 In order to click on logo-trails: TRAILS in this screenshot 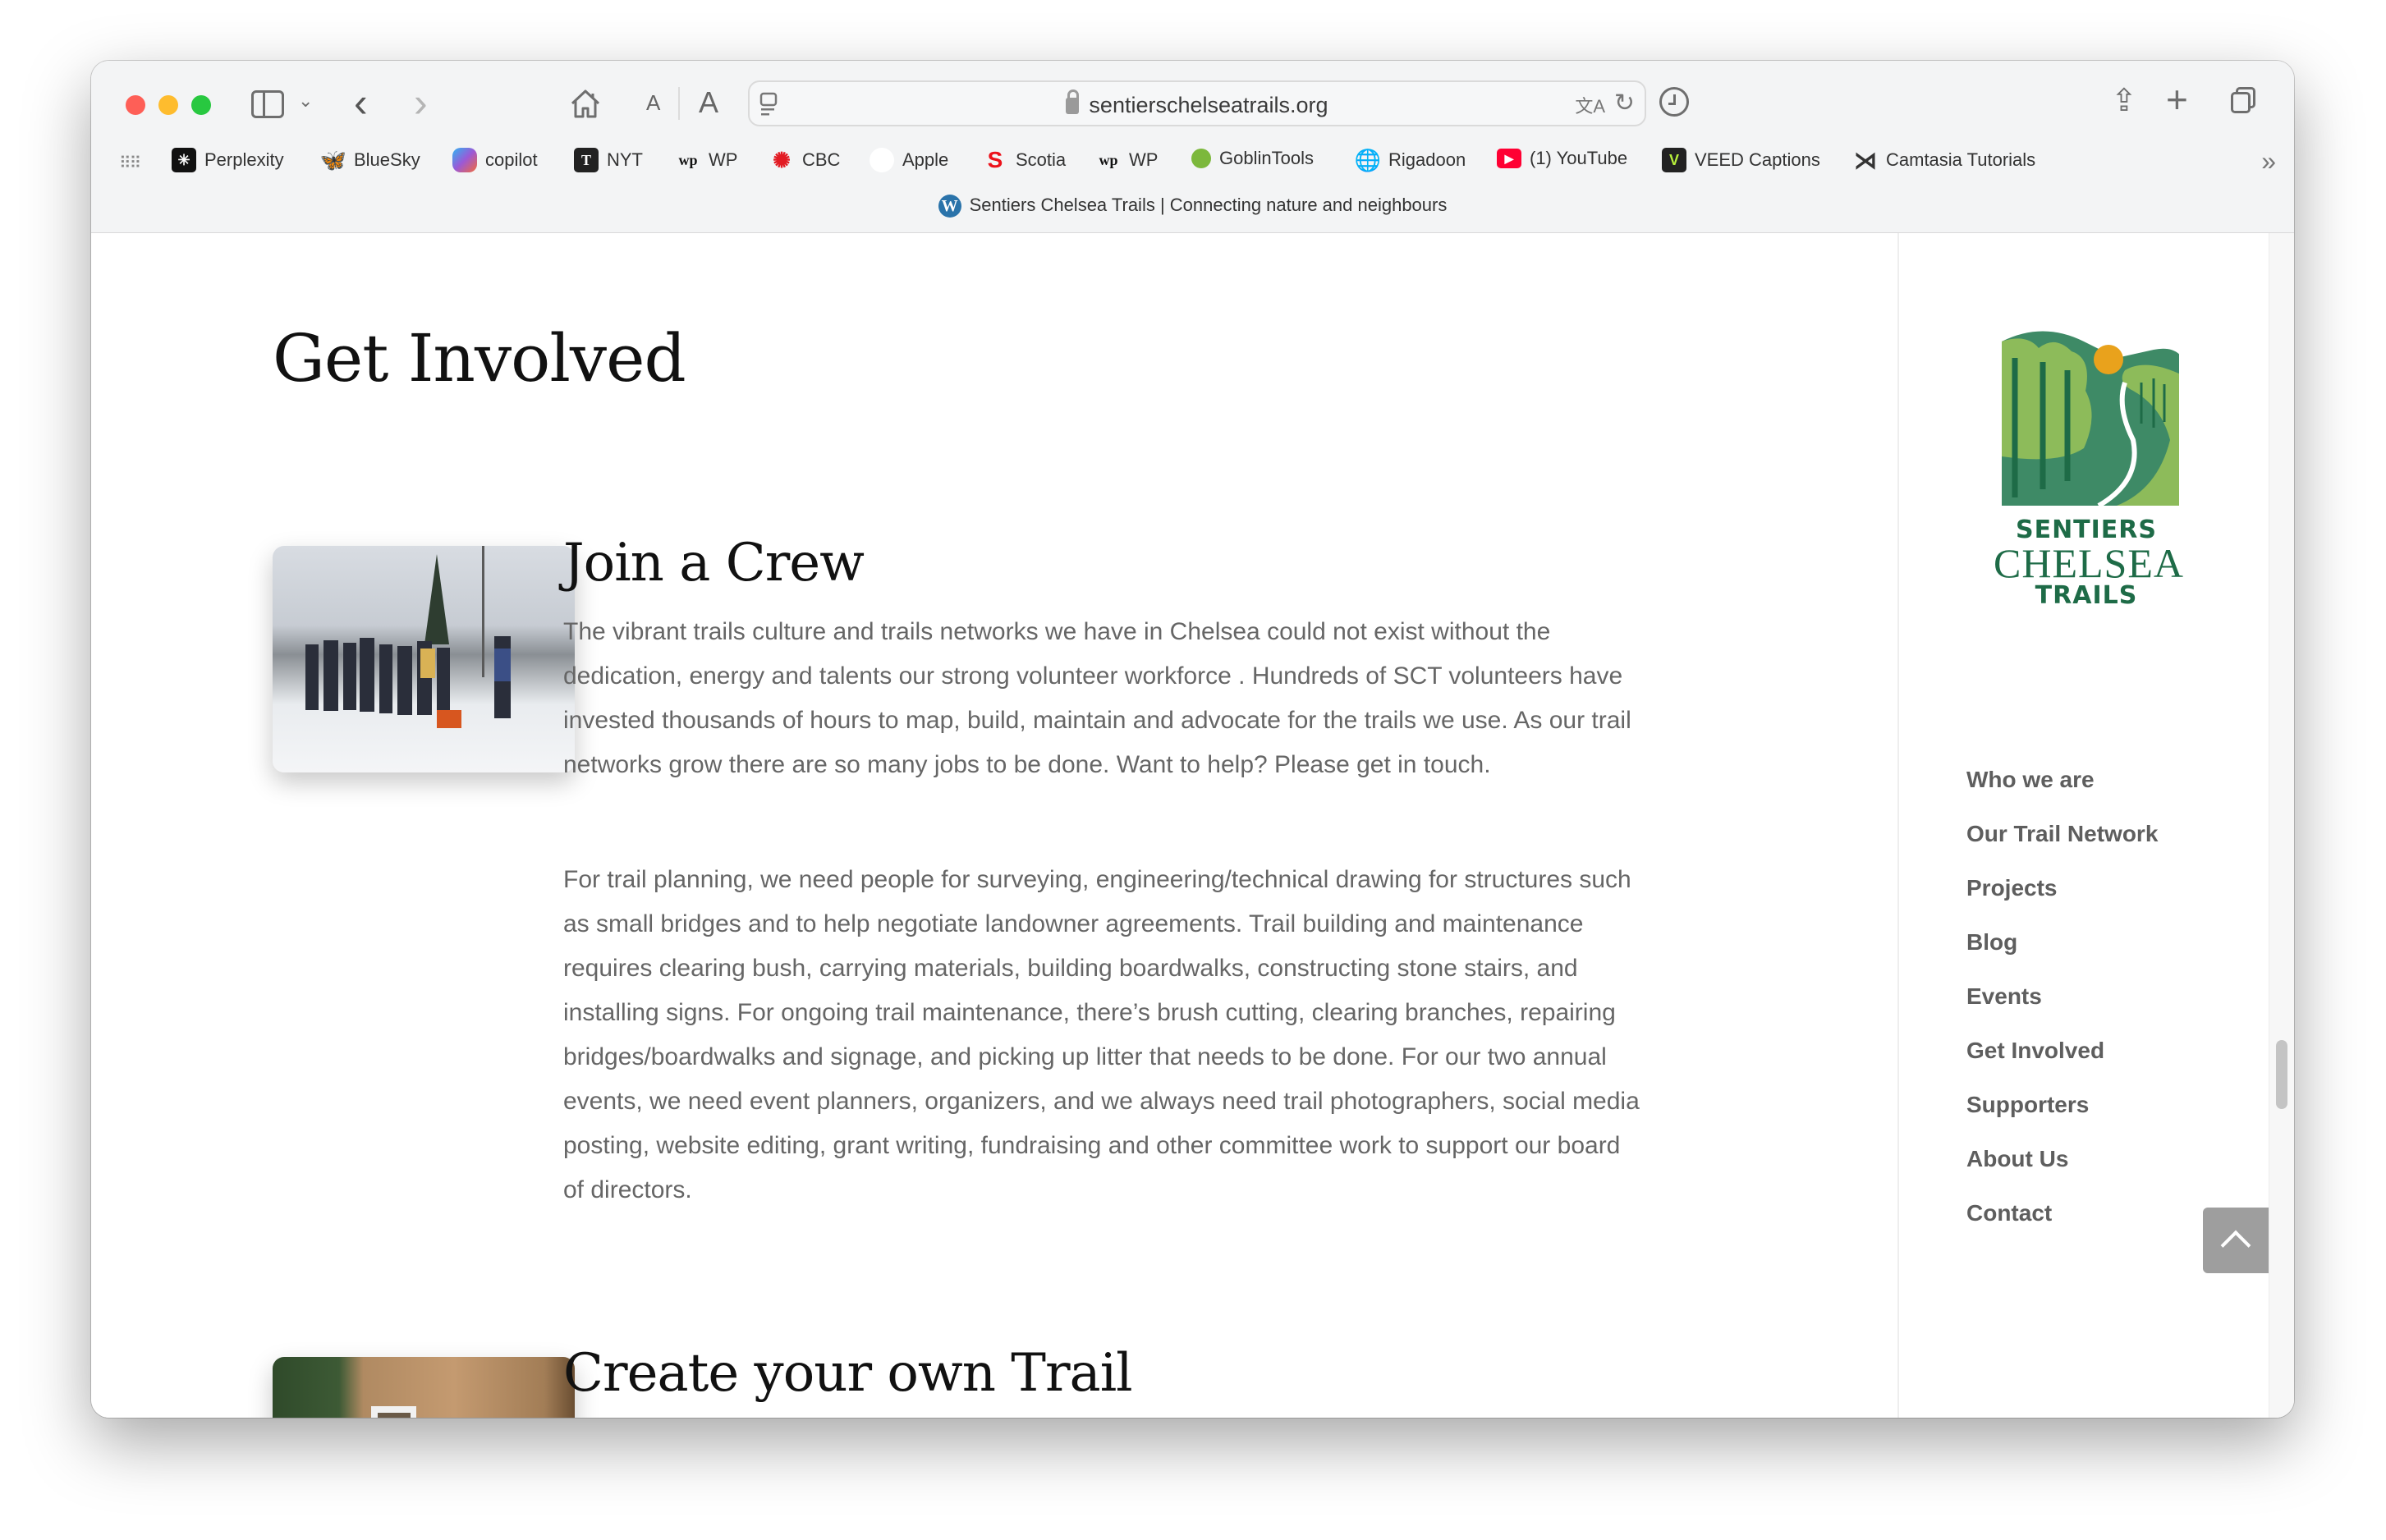, I will do `click(2086, 596)`.